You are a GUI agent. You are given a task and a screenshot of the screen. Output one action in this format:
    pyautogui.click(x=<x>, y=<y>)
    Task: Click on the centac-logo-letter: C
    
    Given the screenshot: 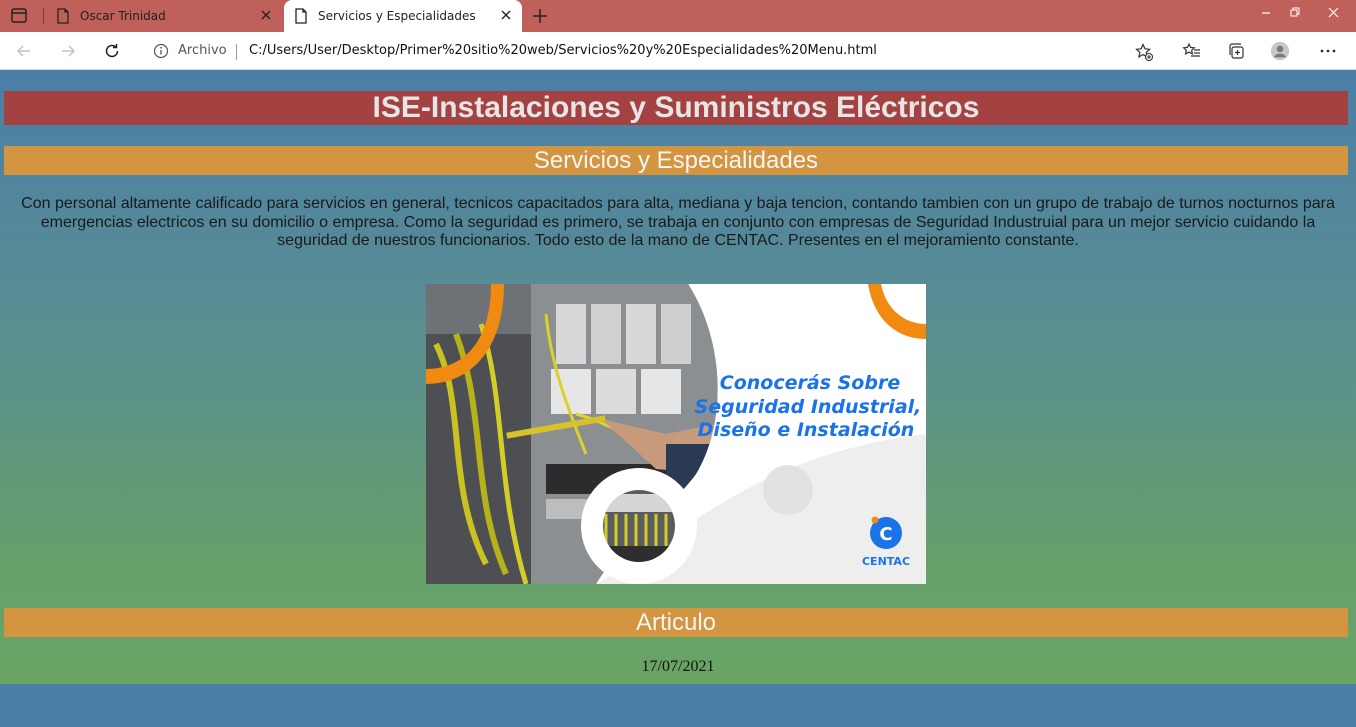 What is the action you would take?
    pyautogui.click(x=885, y=534)
    